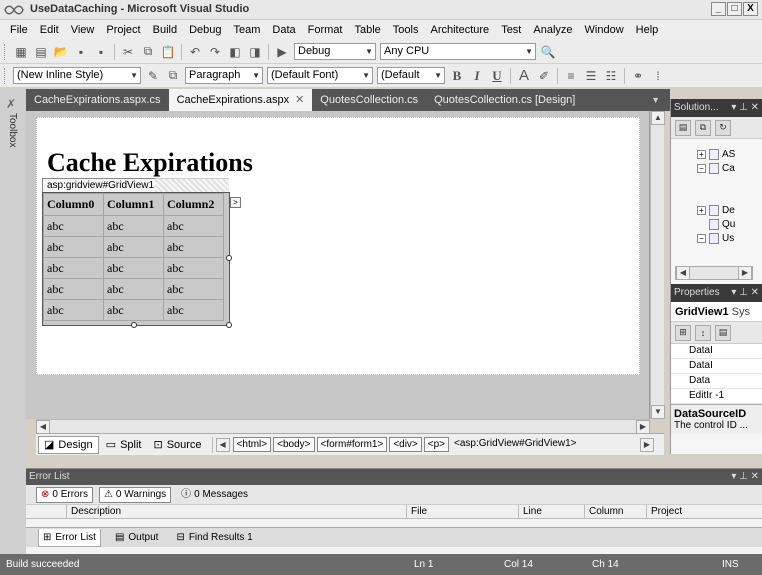 This screenshot has height=575, width=762. What do you see at coordinates (658, 76) in the screenshot?
I see `toolbar-overflow-icon: ⁞` at bounding box center [658, 76].